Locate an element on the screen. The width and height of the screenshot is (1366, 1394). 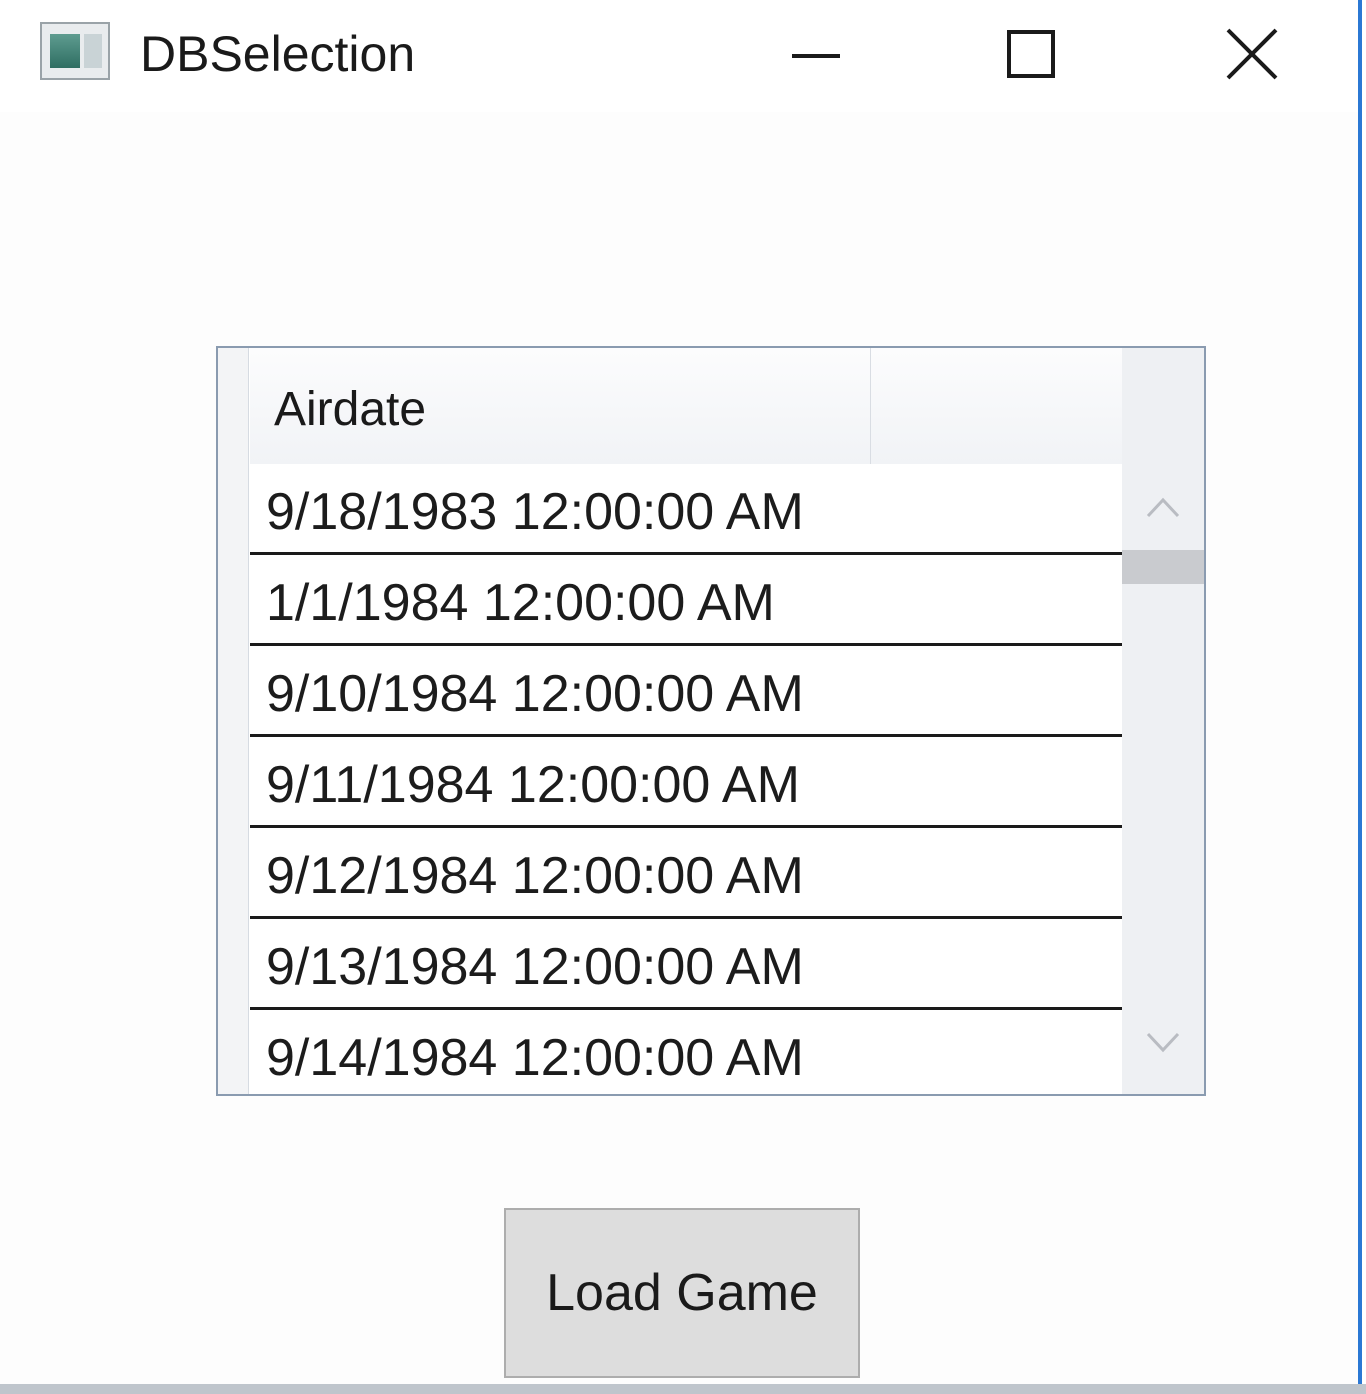
close-icon is located at coordinates (1252, 54).